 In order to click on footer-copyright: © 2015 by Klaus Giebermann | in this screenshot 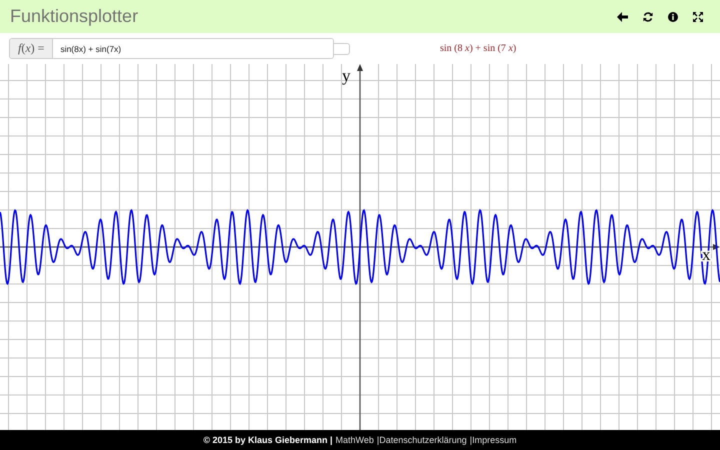, I will do `click(268, 440)`.